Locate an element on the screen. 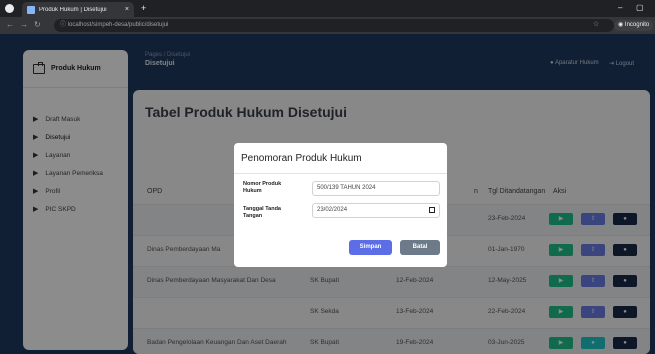 This screenshot has width=655, height=354. cancel-button: Batal is located at coordinates (420, 247).